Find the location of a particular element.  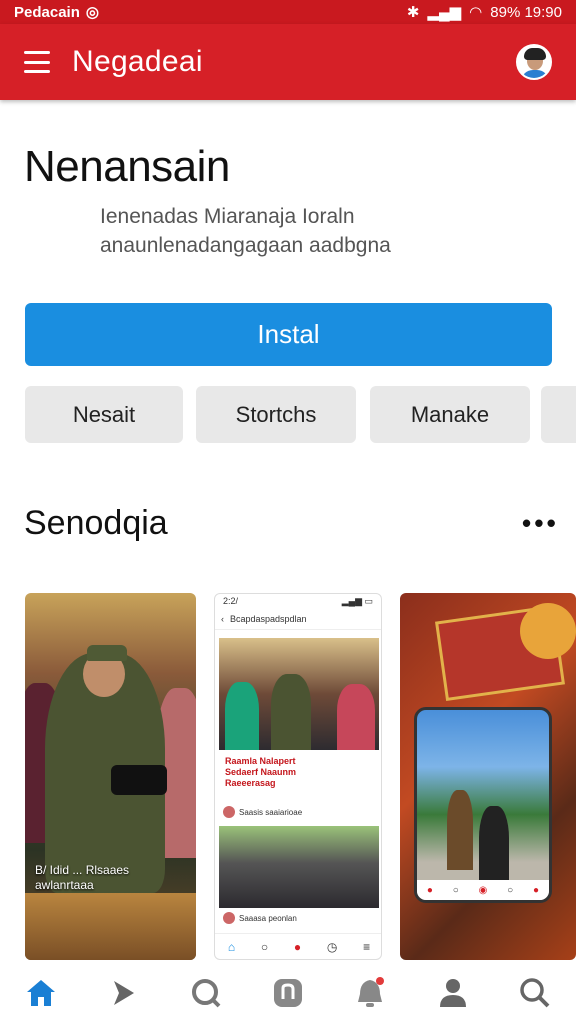

mini-news-image is located at coordinates (299, 694).